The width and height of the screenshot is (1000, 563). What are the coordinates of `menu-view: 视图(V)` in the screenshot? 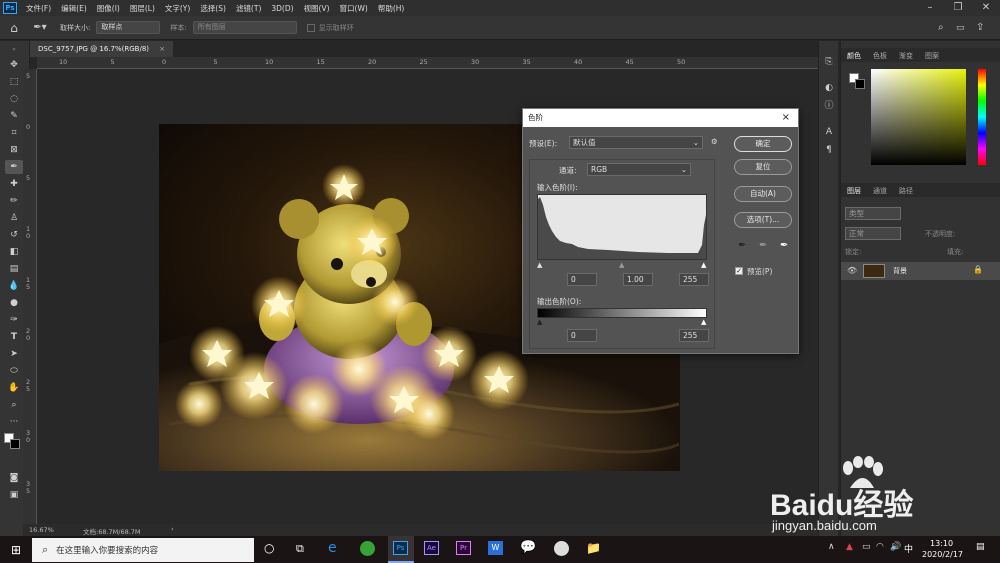 It's located at (317, 8).